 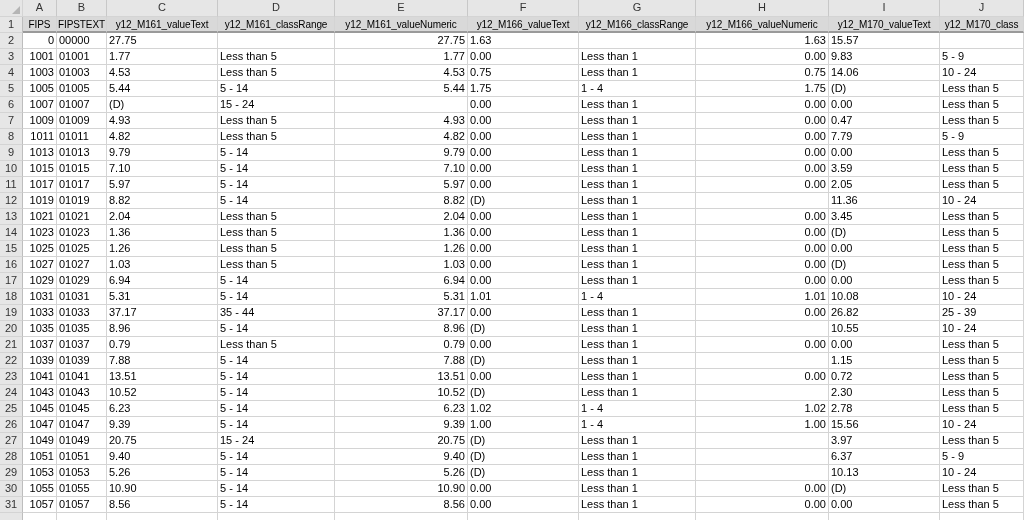 I want to click on table-cell: 01027, so click(x=82, y=265).